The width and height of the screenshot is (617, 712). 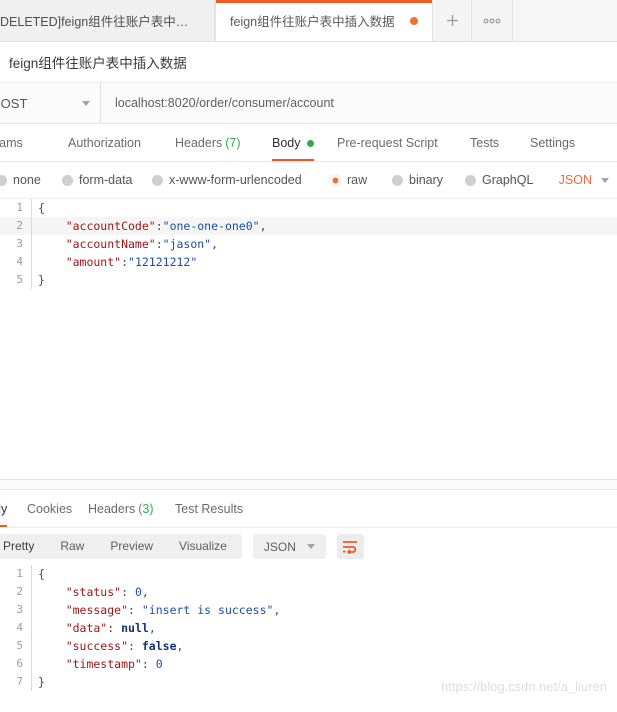 What do you see at coordinates (187, 244) in the screenshot?
I see `code-token: "jason"` at bounding box center [187, 244].